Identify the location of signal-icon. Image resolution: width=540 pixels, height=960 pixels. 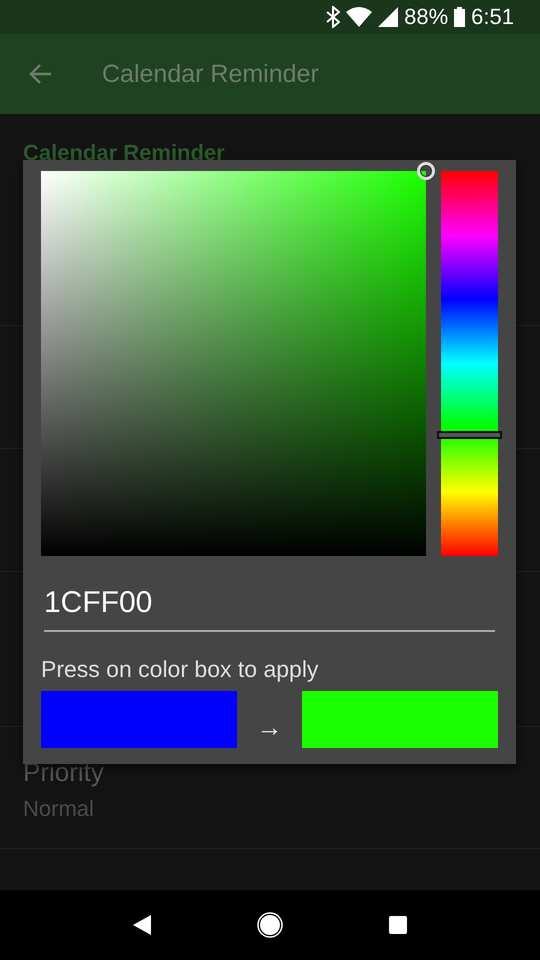
(388, 17).